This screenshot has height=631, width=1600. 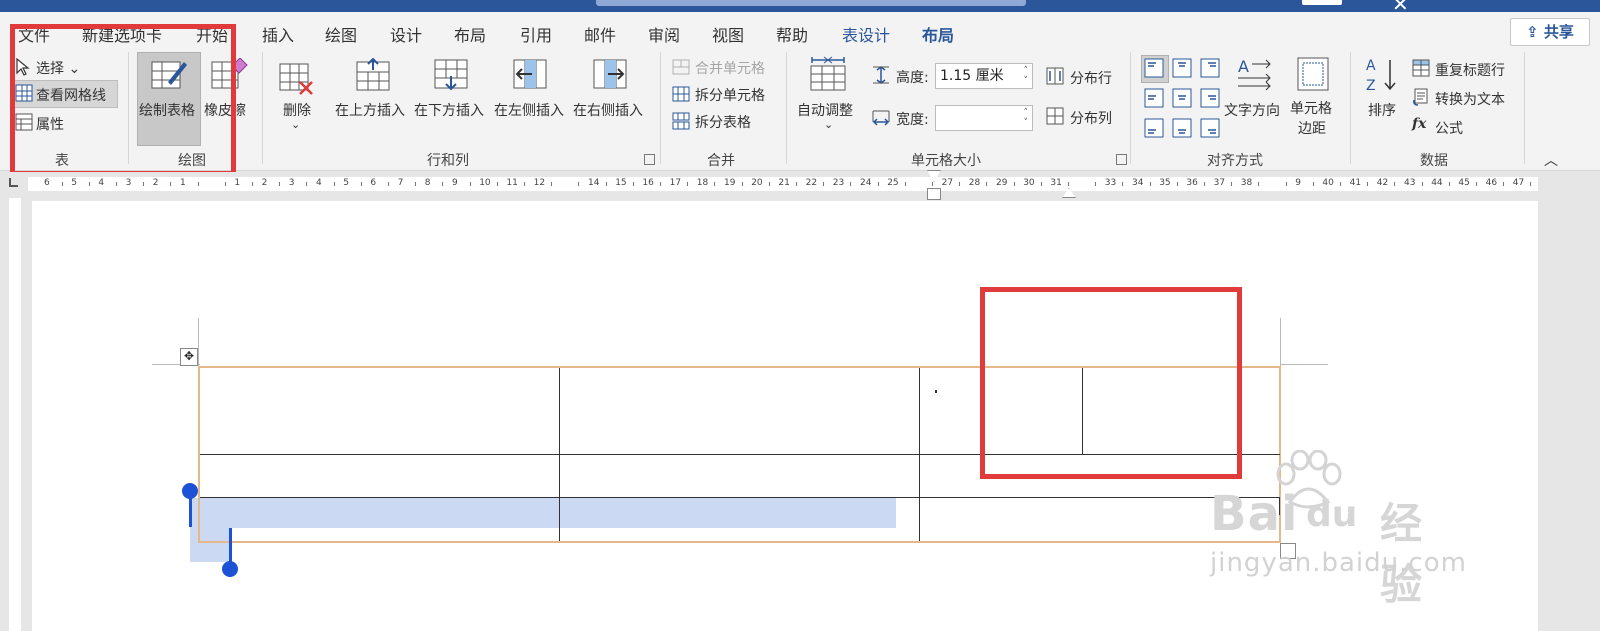 I want to click on share-button: ⇪ 共享, so click(x=1550, y=32).